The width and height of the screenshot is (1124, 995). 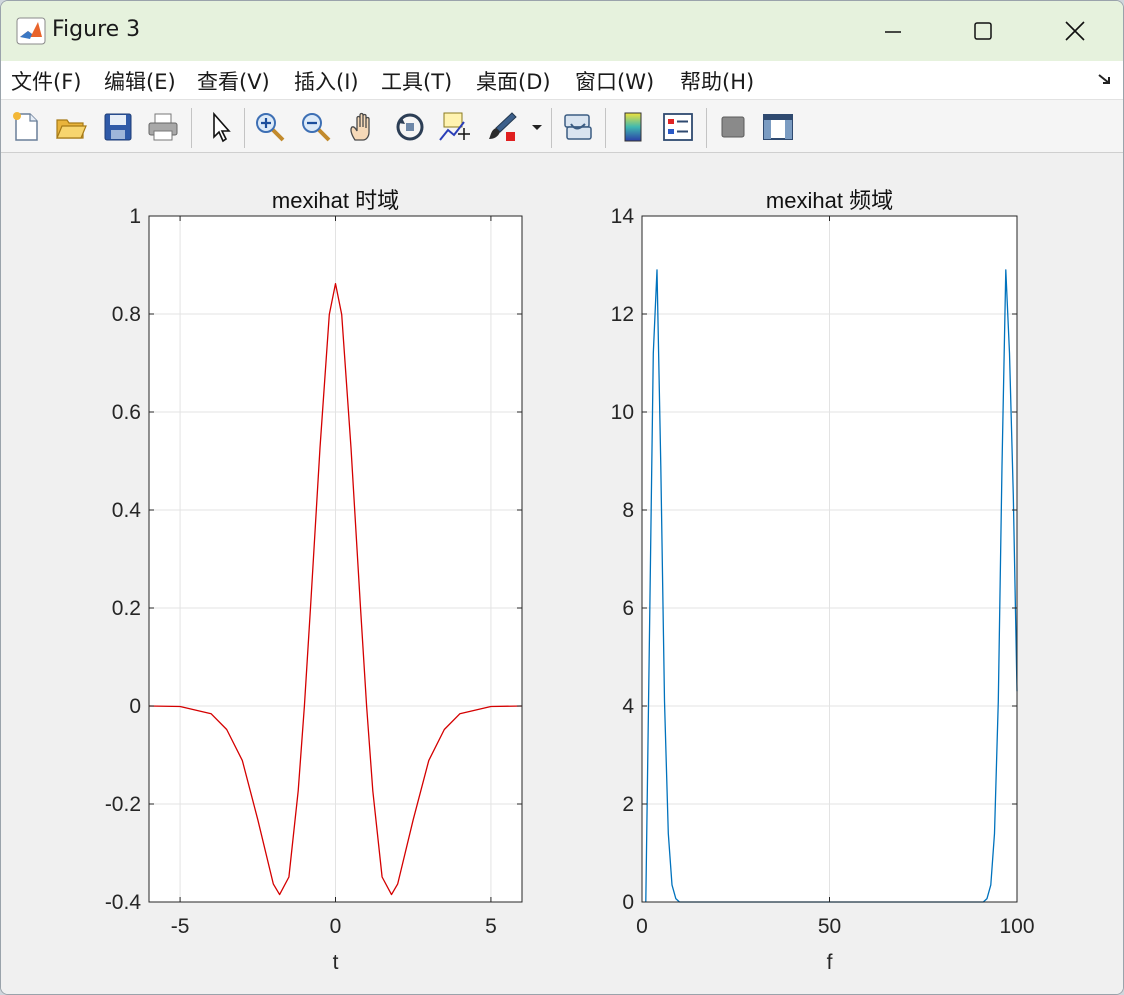 What do you see at coordinates (628, 706) in the screenshot?
I see `y-tick-label: 4` at bounding box center [628, 706].